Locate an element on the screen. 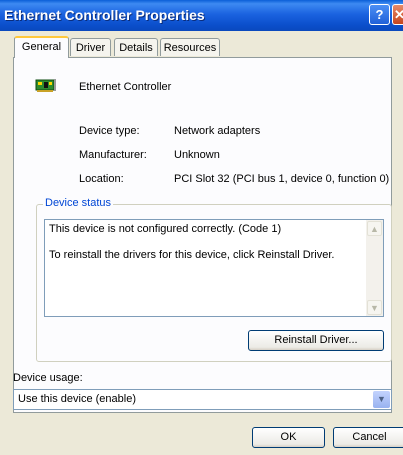 This screenshot has height=455, width=403. chevron-down-icon: ▼ is located at coordinates (381, 399).